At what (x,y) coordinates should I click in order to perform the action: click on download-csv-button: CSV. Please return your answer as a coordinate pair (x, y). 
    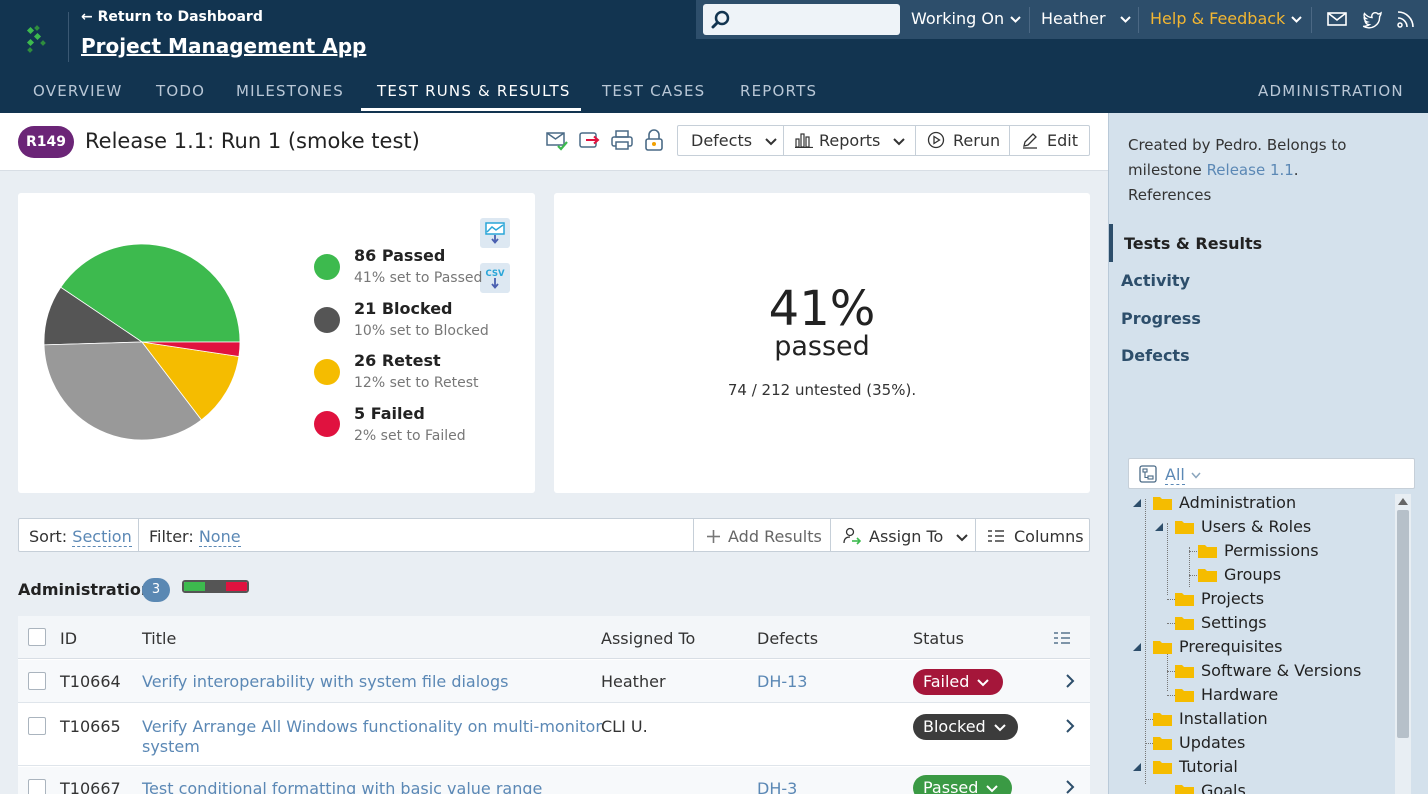
    Looking at the image, I should click on (495, 278).